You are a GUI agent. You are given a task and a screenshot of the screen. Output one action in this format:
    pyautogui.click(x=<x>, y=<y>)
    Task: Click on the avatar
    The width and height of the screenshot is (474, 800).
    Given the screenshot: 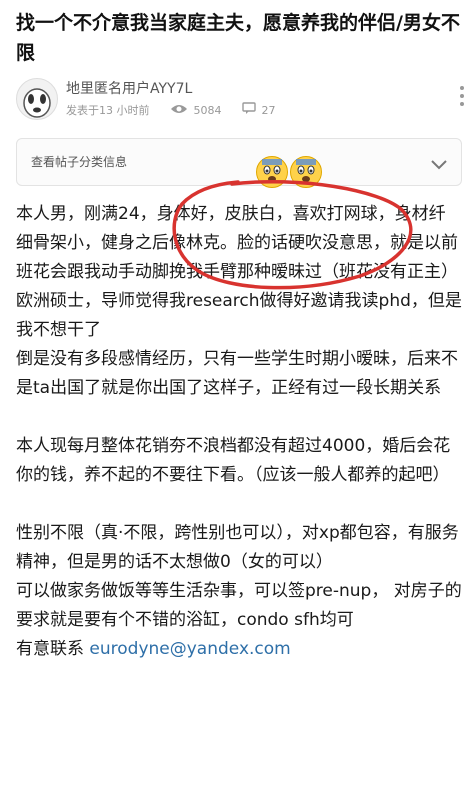 What is the action you would take?
    pyautogui.click(x=37, y=99)
    